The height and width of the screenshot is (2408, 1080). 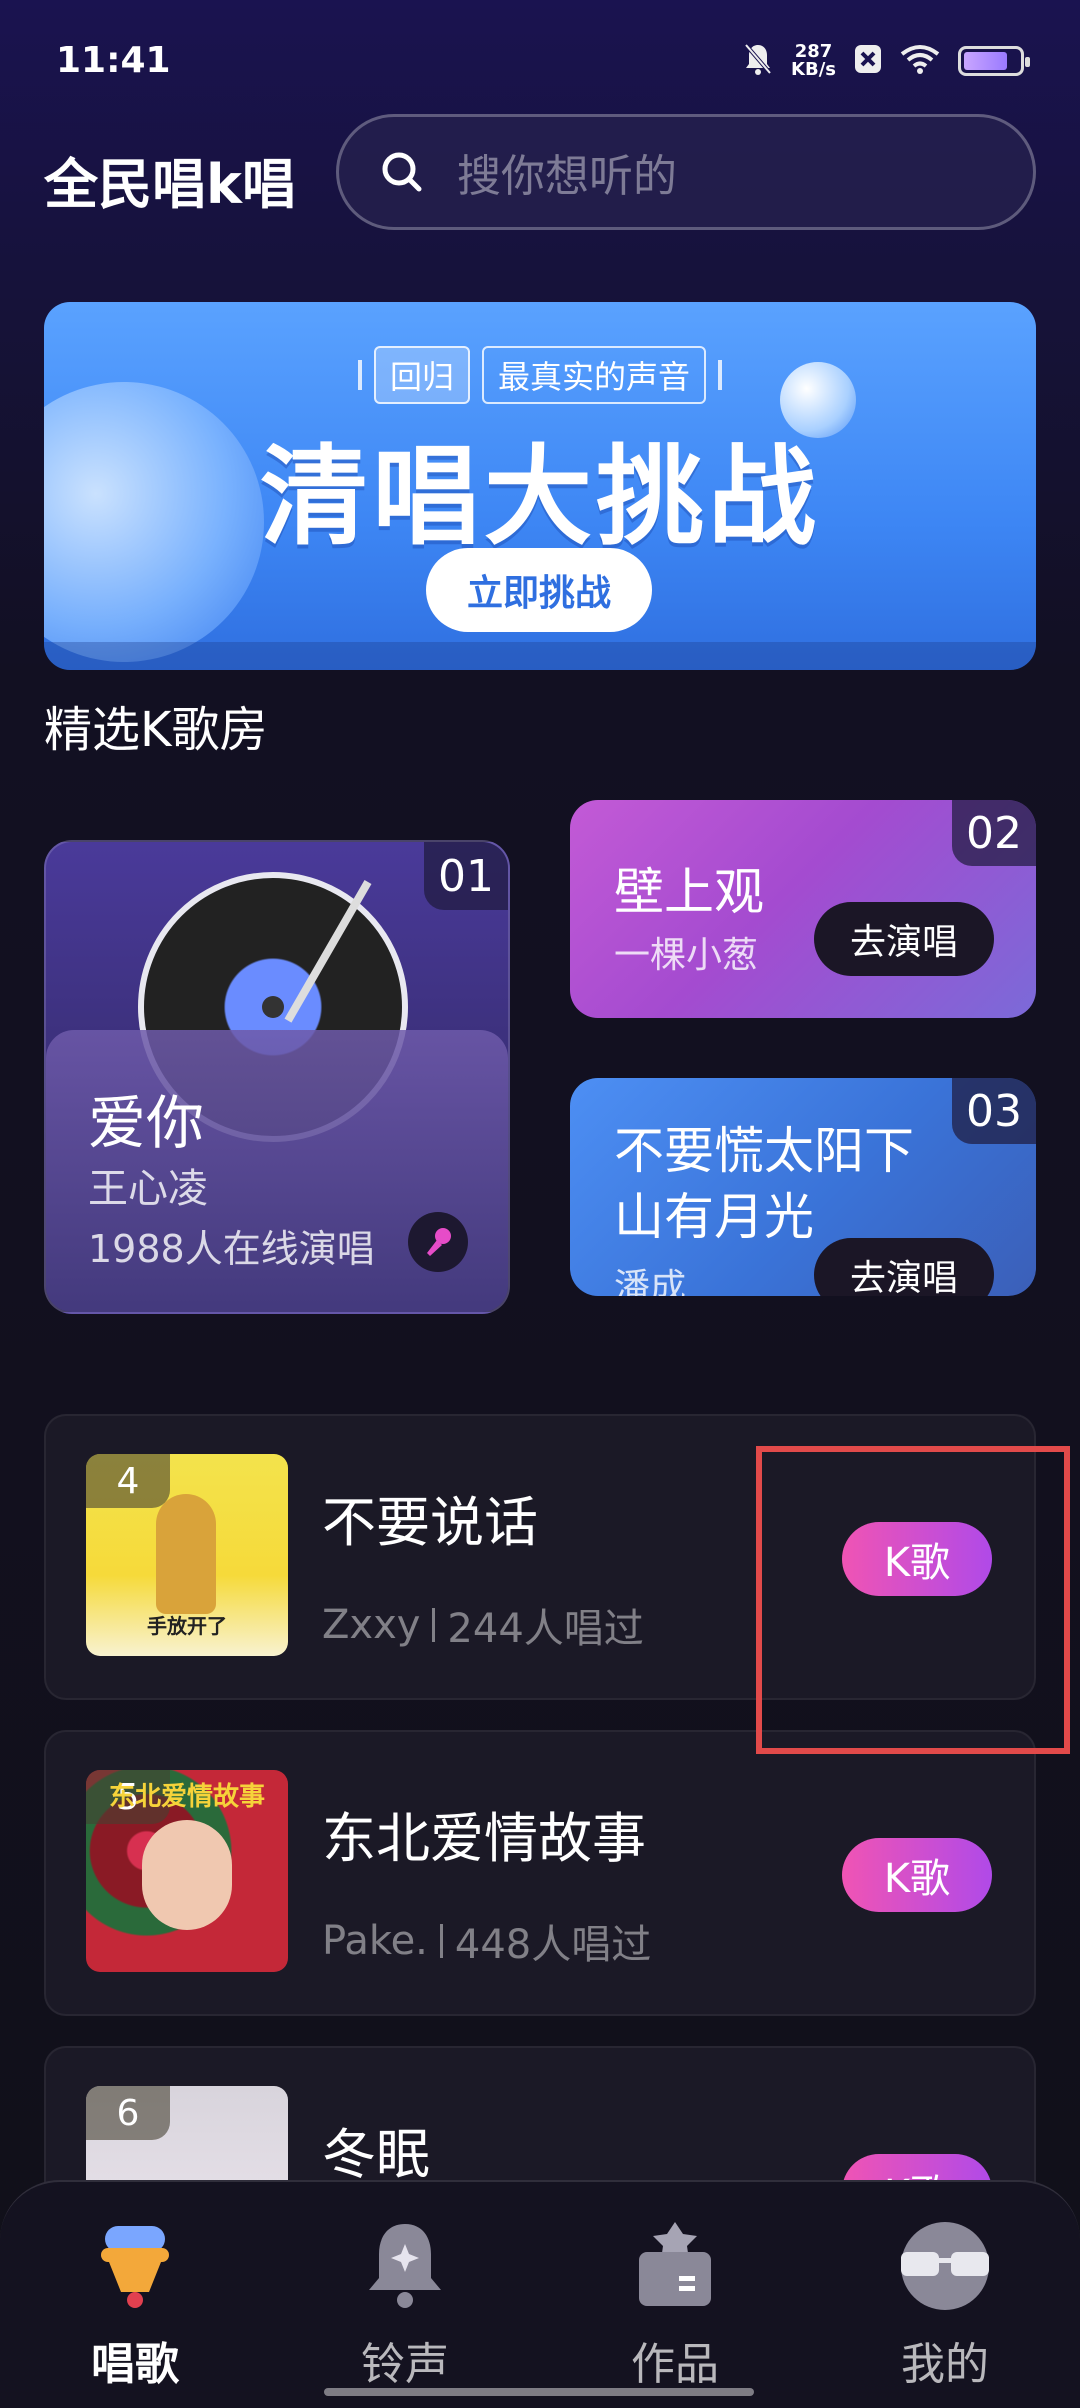 I want to click on song-name: 冬眠, so click(x=376, y=2154).